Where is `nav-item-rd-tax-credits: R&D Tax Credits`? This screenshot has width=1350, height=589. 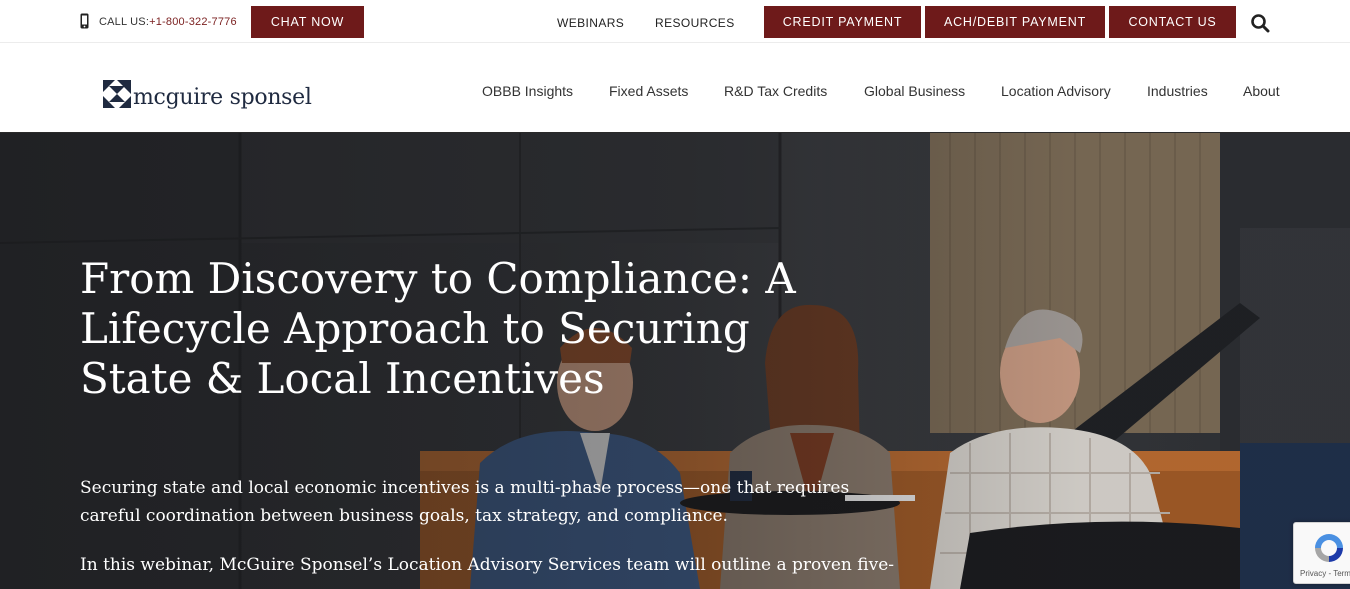
nav-item-rd-tax-credits: R&D Tax Credits is located at coordinates (775, 91).